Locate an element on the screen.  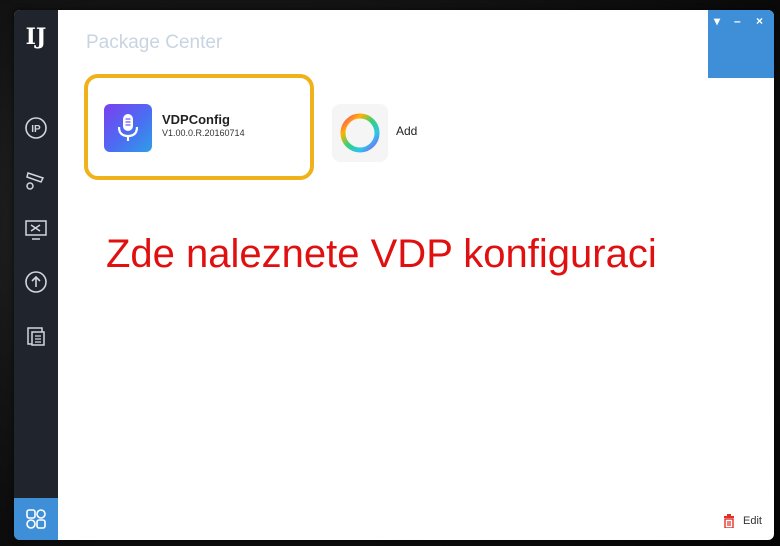
trash-icon is located at coordinates (729, 521).